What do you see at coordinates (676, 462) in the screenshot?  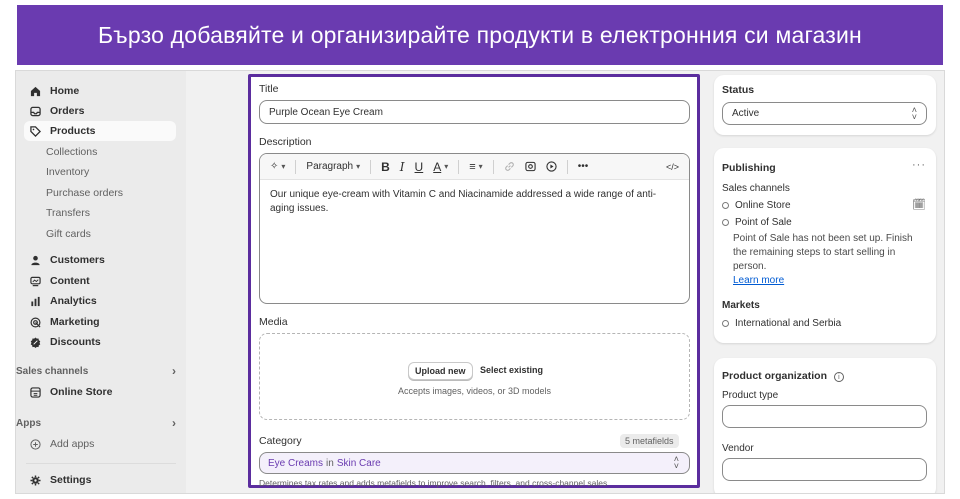 I see `select-arrows-icon: ˄ ˅` at bounding box center [676, 462].